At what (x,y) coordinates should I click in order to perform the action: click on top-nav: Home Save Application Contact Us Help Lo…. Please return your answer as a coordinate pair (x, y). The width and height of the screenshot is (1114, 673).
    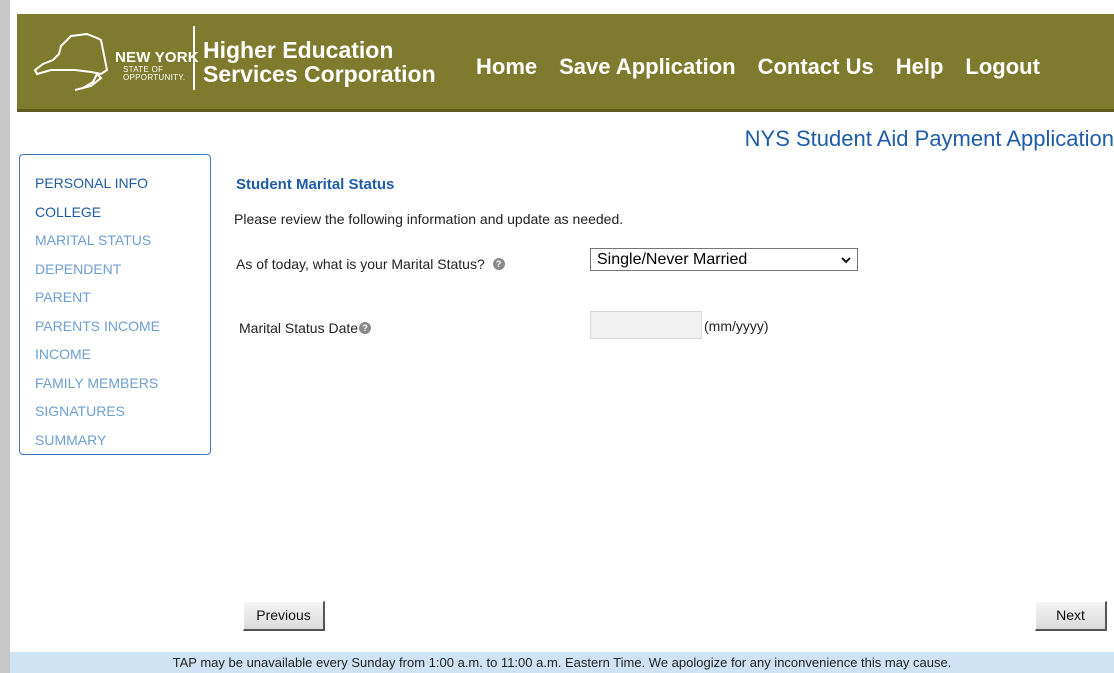
    Looking at the image, I should click on (769, 69).